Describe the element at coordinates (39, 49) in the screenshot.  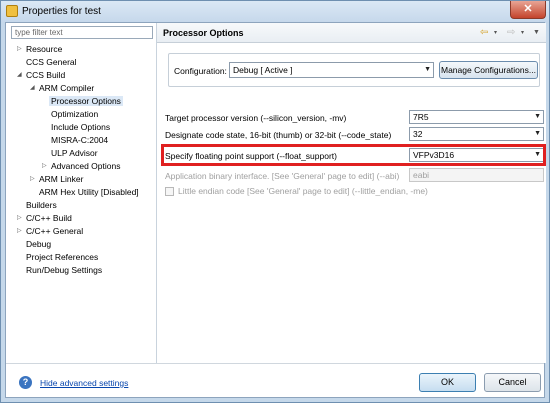
I see `tree-item-resource: ▷ Resource` at that location.